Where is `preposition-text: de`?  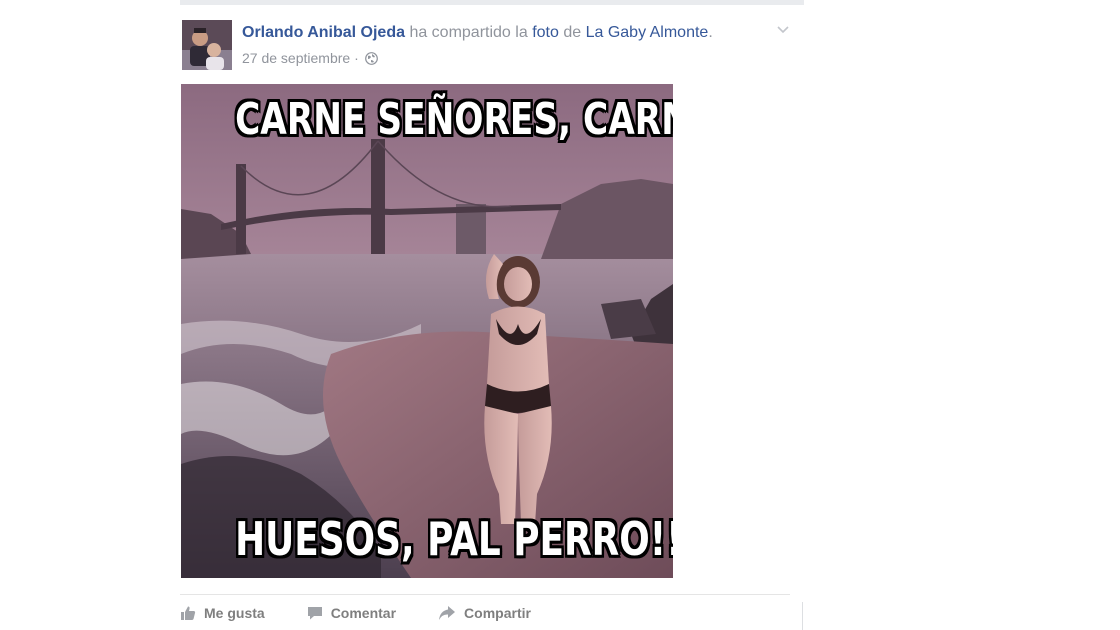 preposition-text: de is located at coordinates (572, 32).